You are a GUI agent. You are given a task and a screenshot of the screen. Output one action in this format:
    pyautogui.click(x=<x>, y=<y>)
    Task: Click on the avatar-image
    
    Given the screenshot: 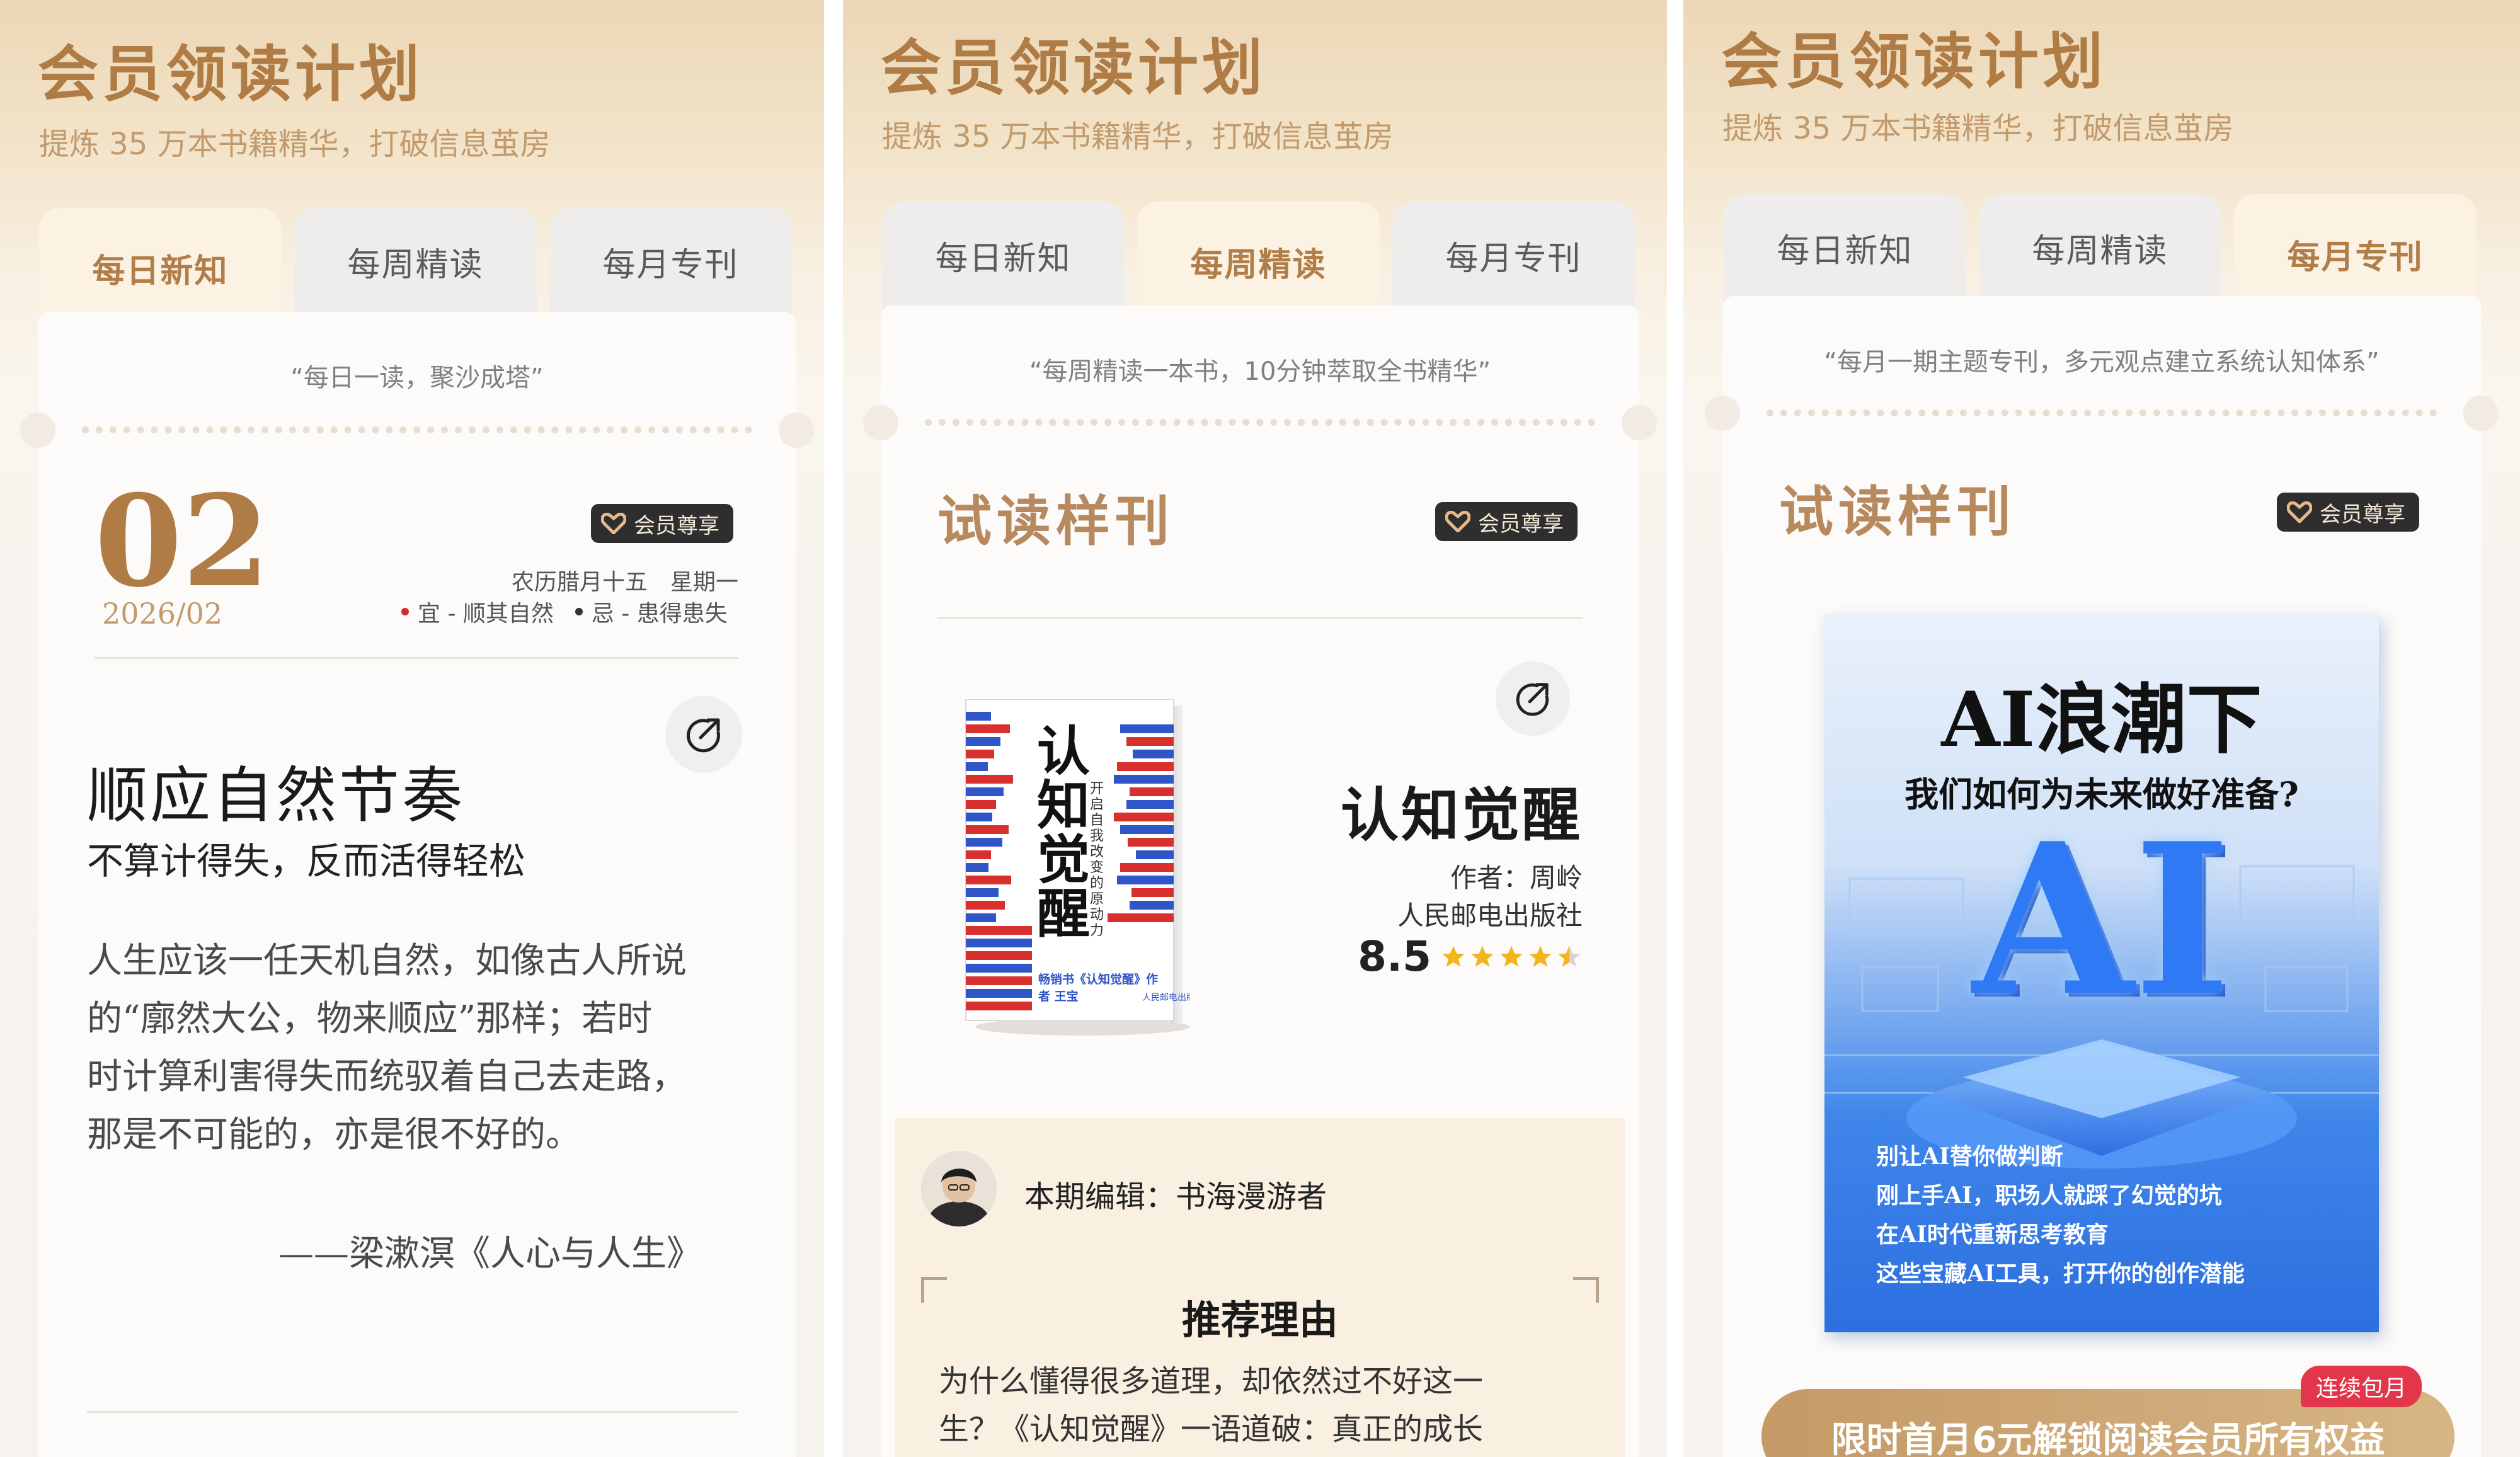 What is the action you would take?
    pyautogui.click(x=959, y=1188)
    